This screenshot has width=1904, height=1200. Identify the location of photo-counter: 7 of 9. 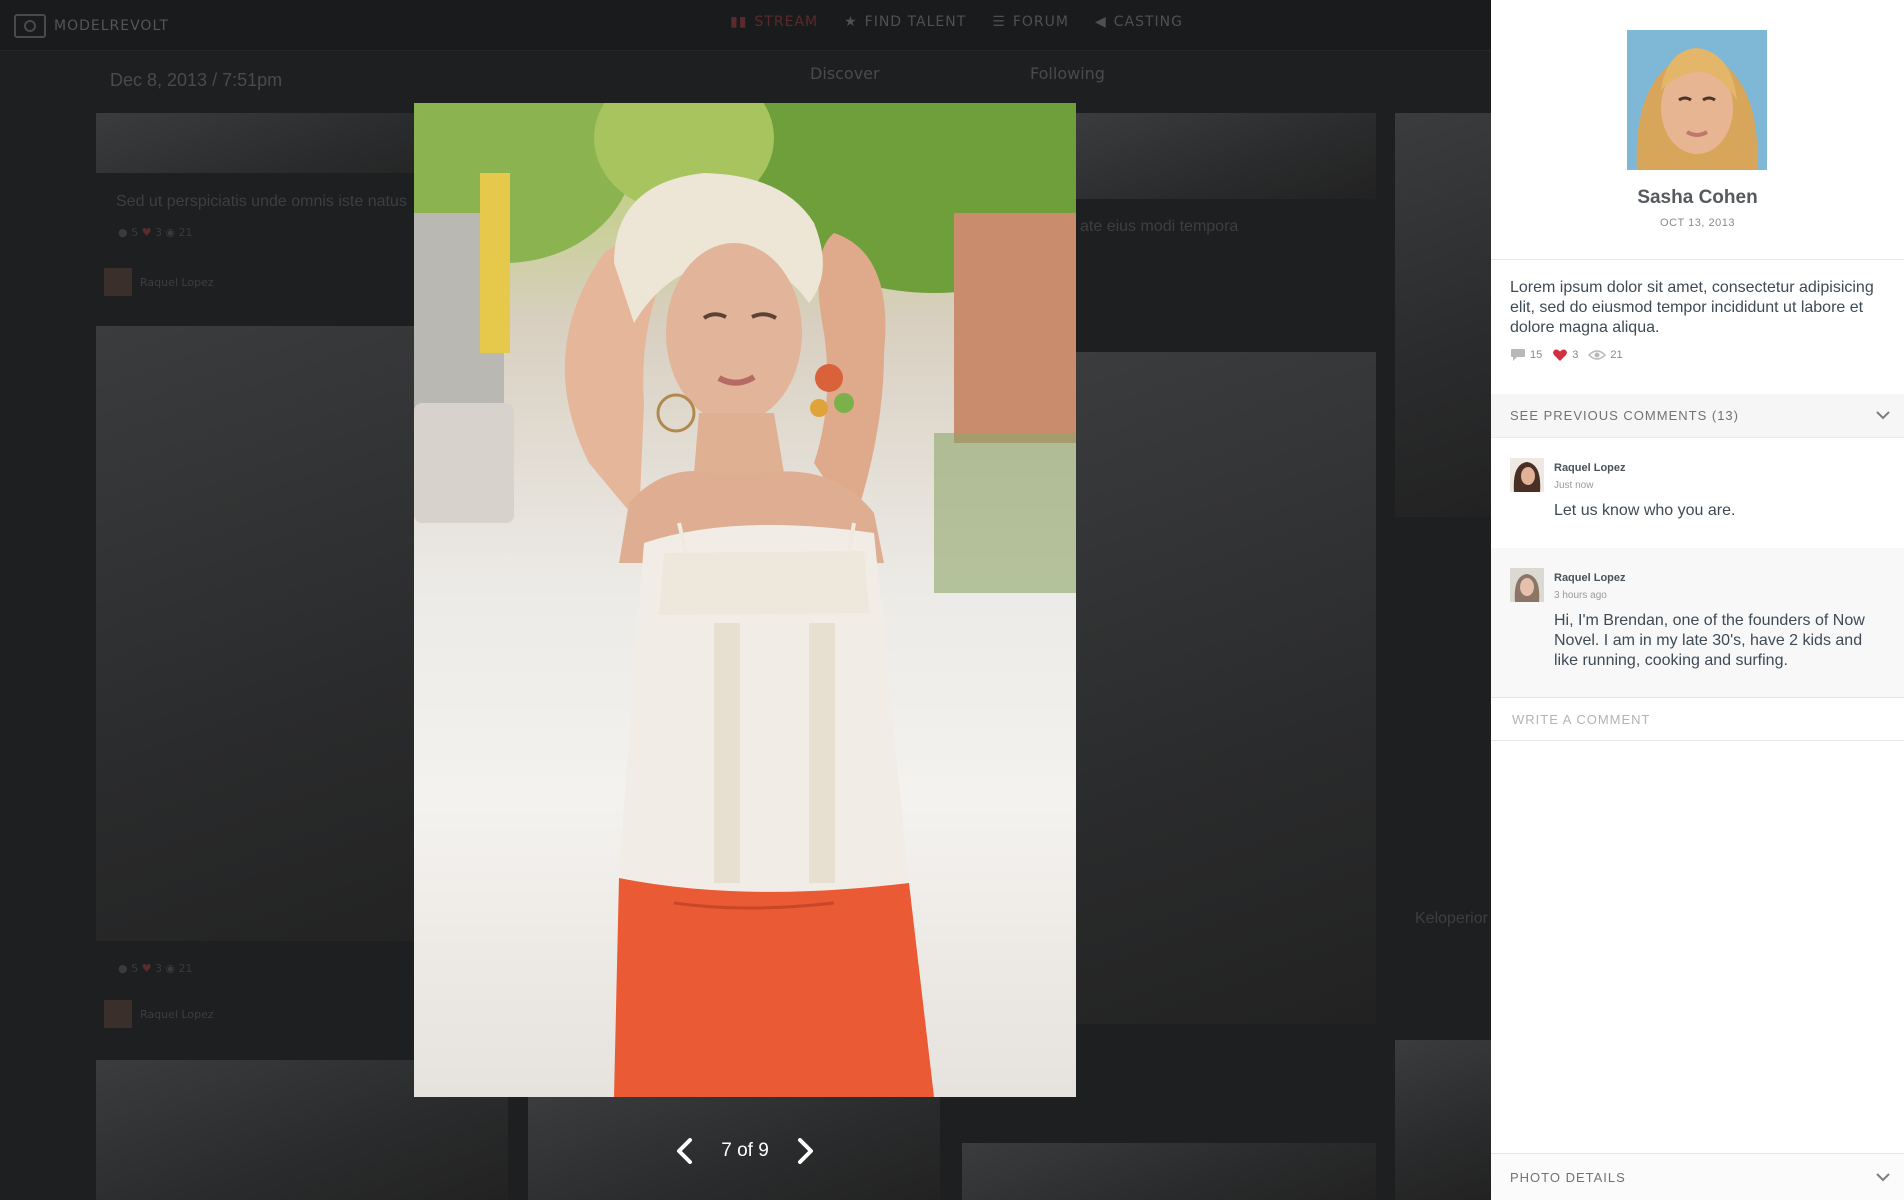
(745, 1150).